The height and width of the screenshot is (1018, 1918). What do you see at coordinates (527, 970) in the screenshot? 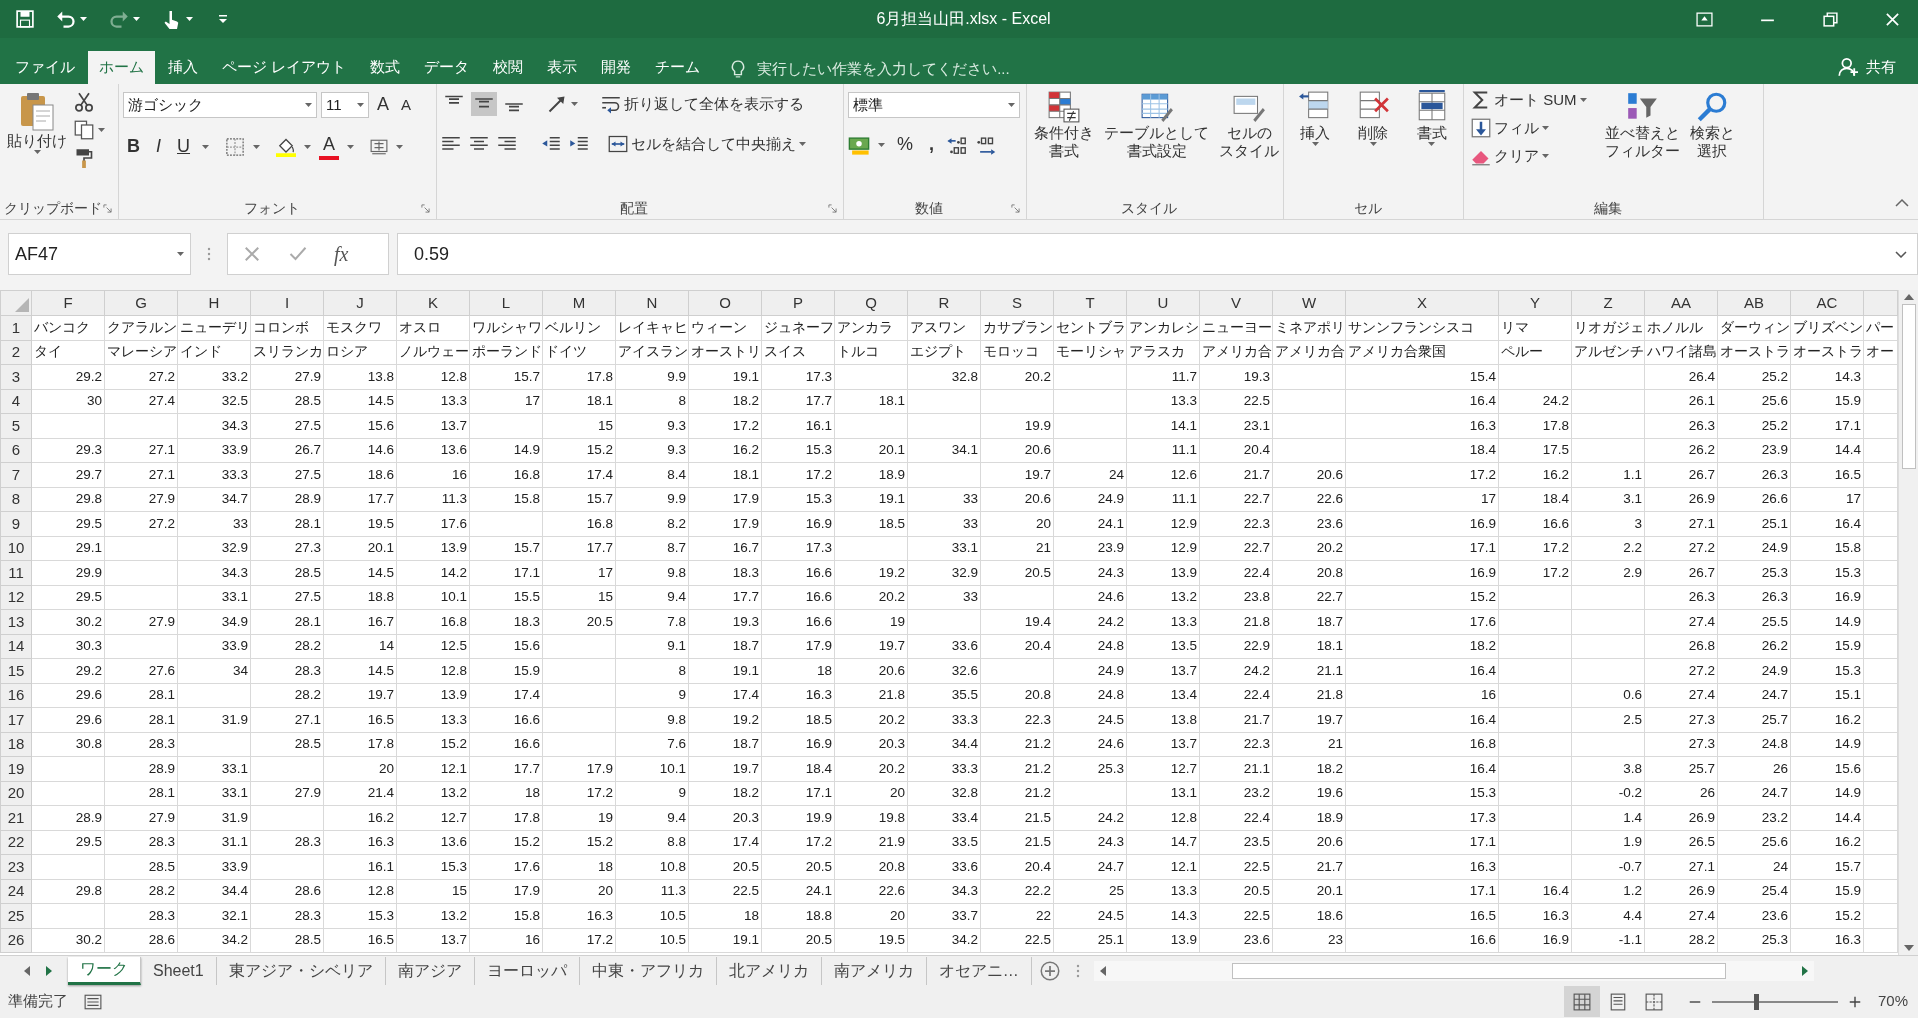
I see `sheet-tab: ヨーロッパ` at bounding box center [527, 970].